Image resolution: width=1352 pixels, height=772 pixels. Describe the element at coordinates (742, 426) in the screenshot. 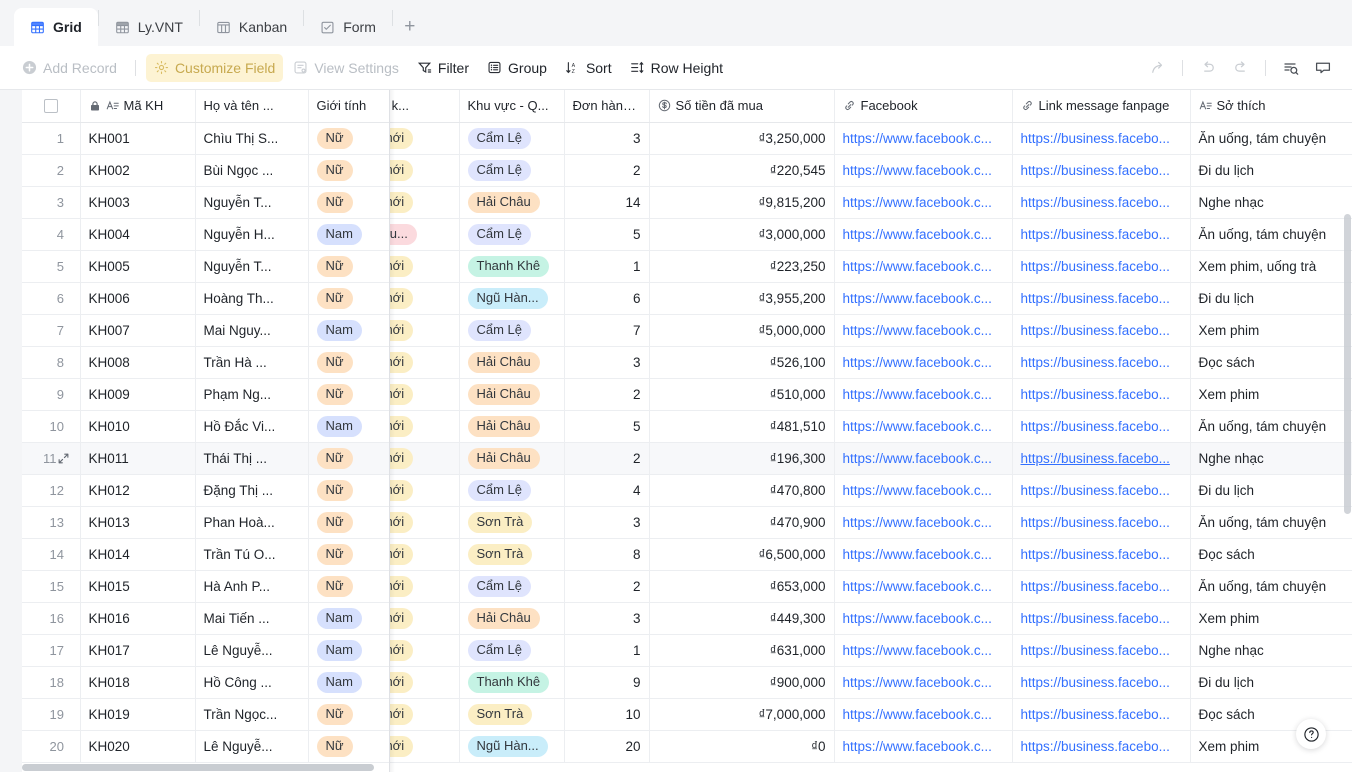

I see `cell-so-tien-da-mua: ₫481,510` at that location.